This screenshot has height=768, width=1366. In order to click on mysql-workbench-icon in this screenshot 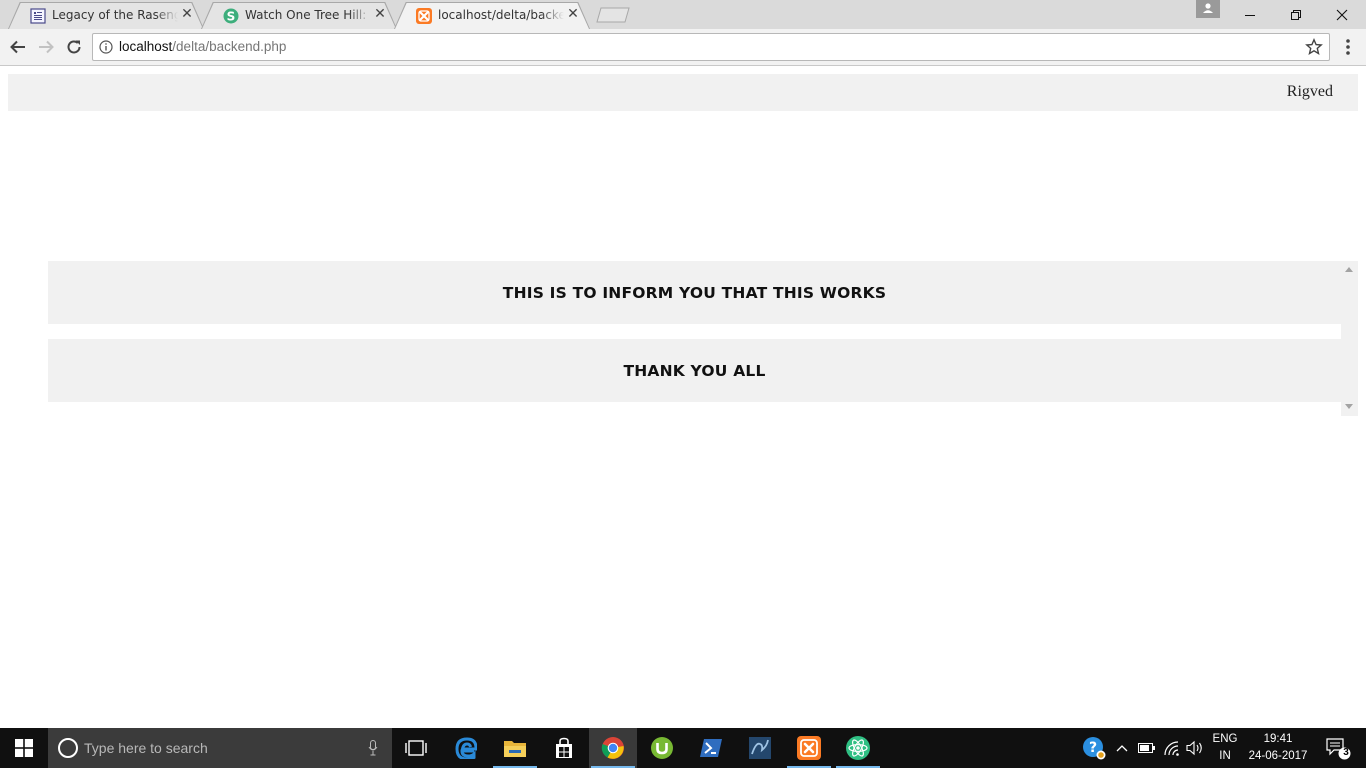, I will do `click(760, 748)`.